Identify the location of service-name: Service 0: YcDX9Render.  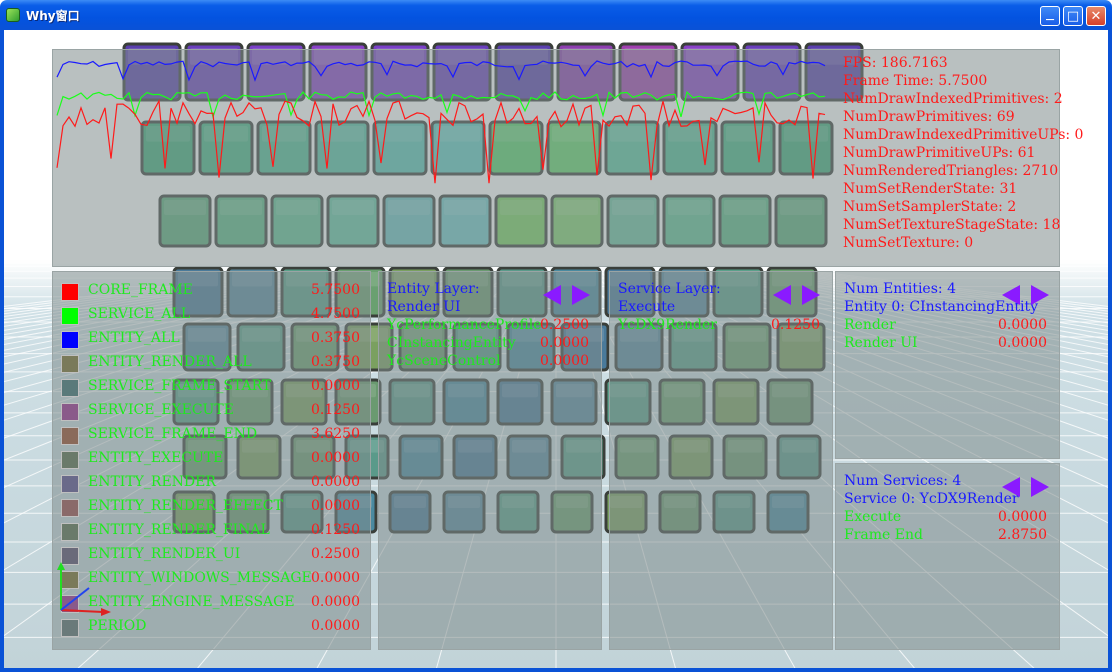
(931, 499).